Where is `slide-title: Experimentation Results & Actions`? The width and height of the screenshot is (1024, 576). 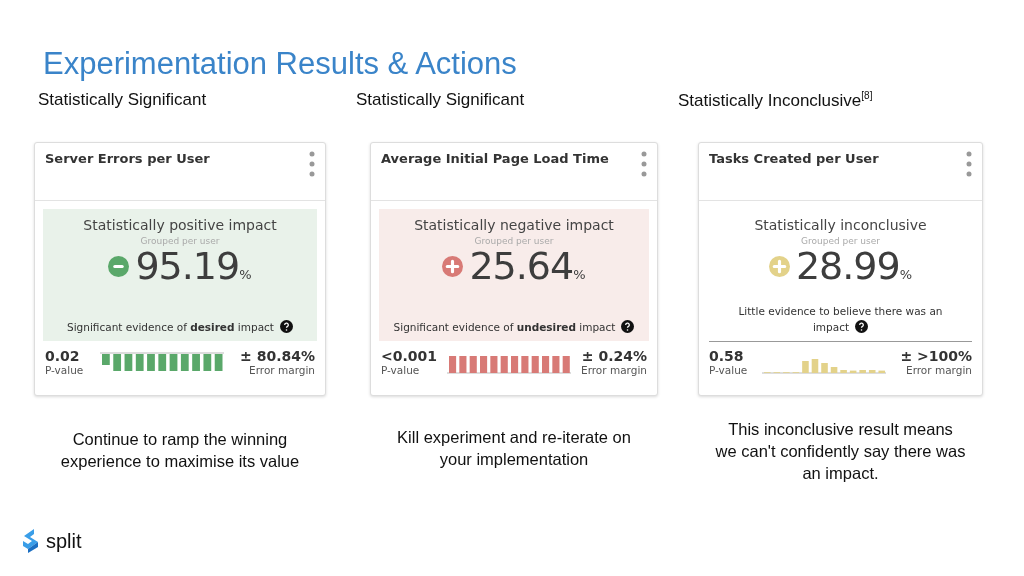
slide-title: Experimentation Results & Actions is located at coordinates (280, 64).